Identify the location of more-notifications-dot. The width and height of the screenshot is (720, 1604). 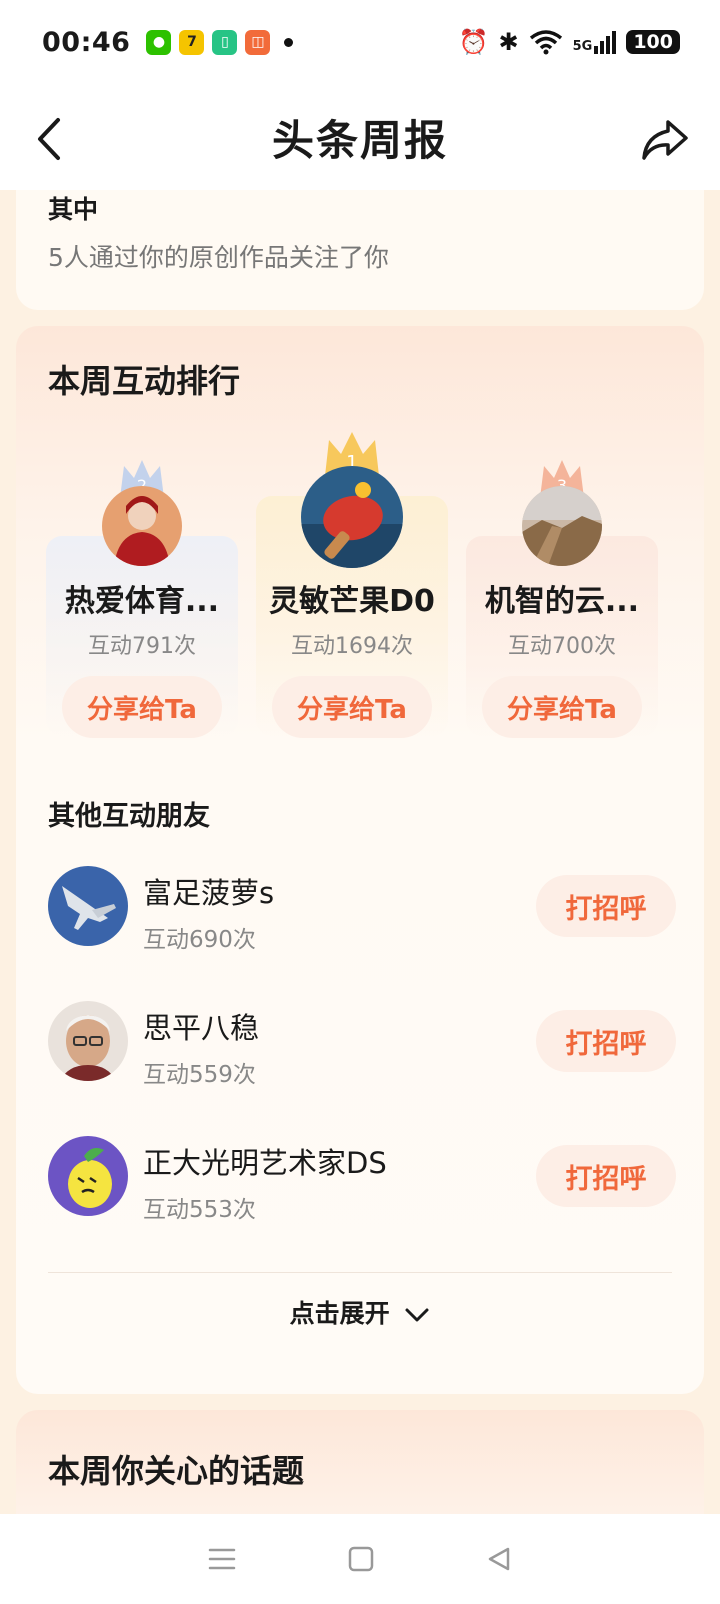
(289, 42).